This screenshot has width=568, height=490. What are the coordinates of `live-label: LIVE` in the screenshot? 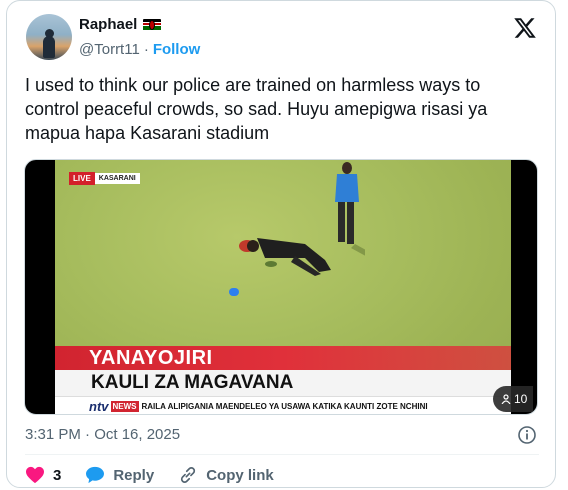 It's located at (82, 178).